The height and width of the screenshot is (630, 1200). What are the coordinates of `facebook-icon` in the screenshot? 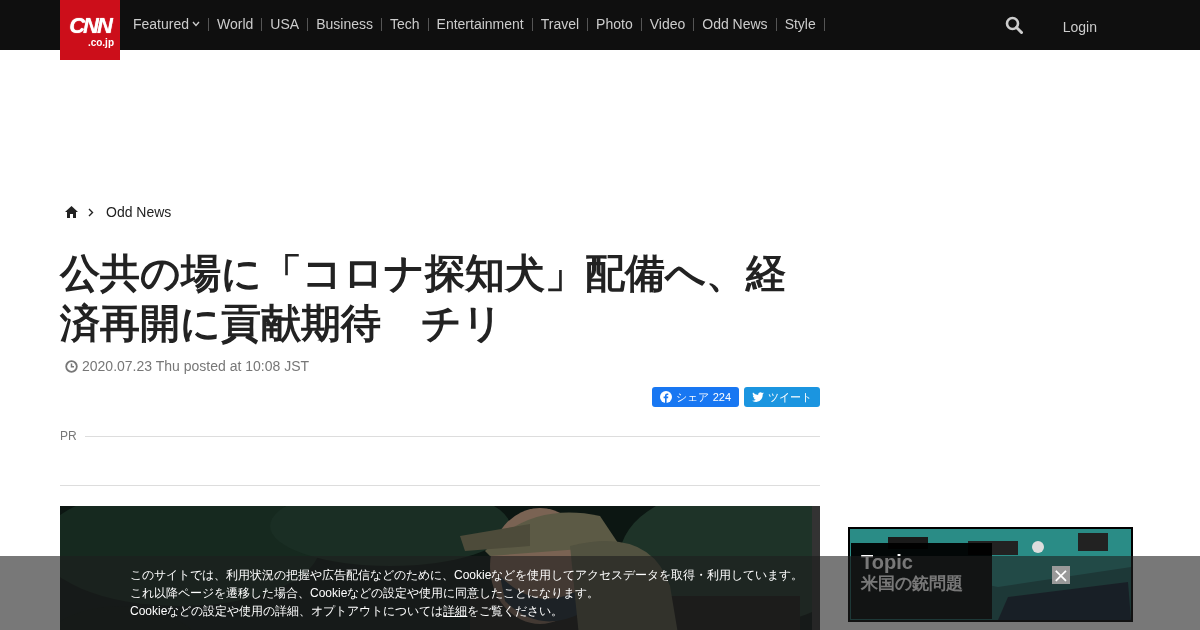 It's located at (665, 397).